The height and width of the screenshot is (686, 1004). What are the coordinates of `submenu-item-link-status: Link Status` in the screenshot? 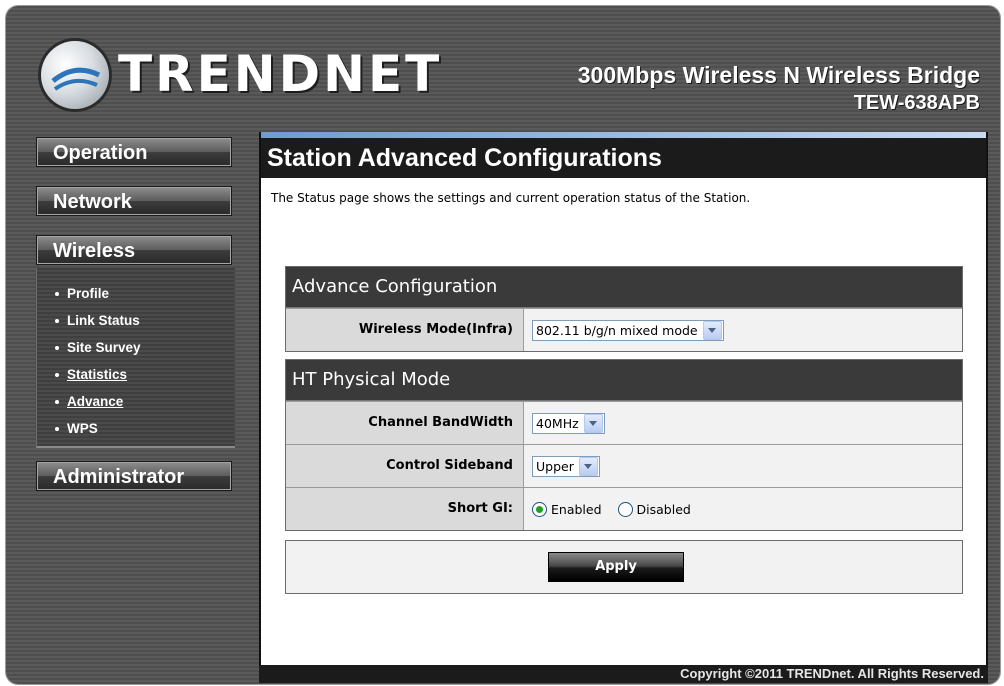 It's located at (145, 320).